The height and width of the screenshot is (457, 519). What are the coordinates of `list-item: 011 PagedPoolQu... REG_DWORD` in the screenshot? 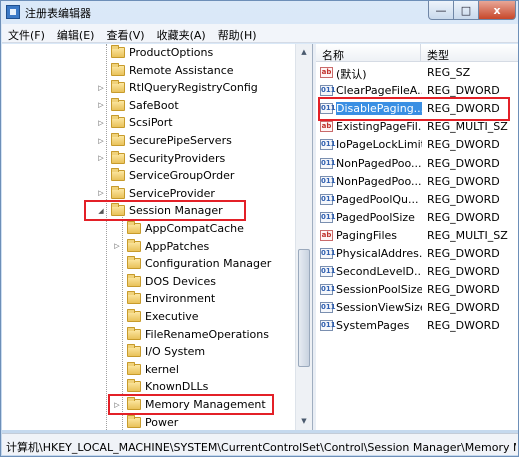 It's located at (417, 200).